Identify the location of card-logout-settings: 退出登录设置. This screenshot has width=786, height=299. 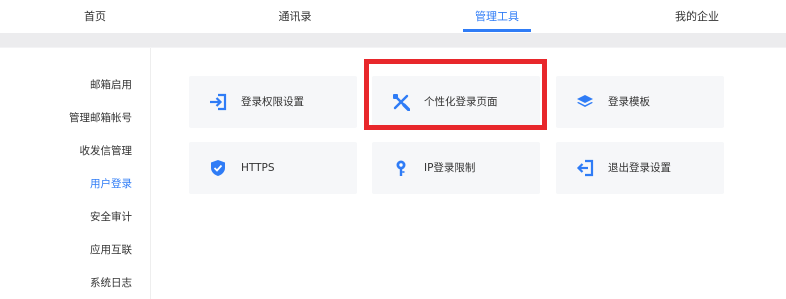
(640, 168).